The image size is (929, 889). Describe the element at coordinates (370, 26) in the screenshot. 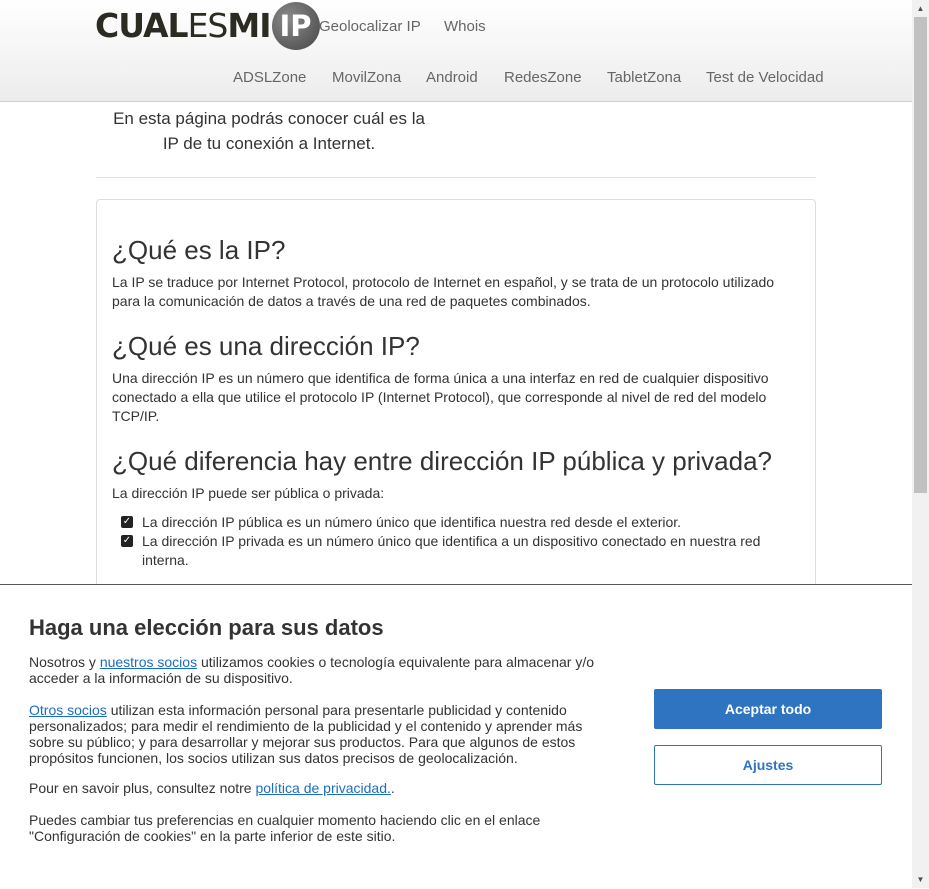

I see `nav-geolocalizar-ip: Geolocalizar IP` at that location.